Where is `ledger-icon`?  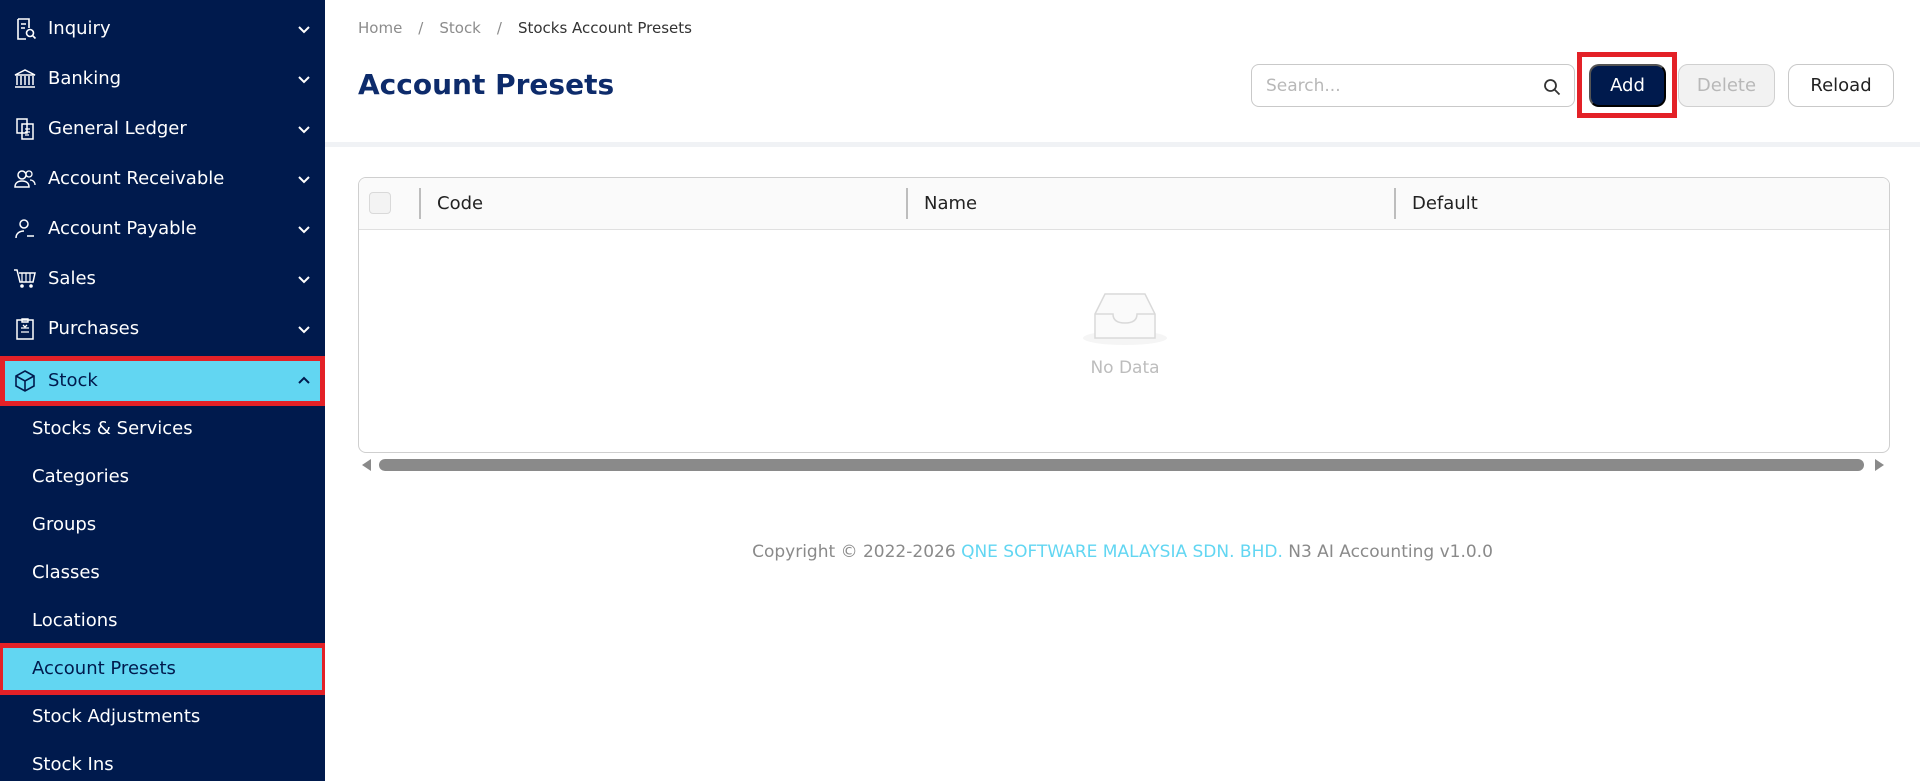
ledger-icon is located at coordinates (25, 129).